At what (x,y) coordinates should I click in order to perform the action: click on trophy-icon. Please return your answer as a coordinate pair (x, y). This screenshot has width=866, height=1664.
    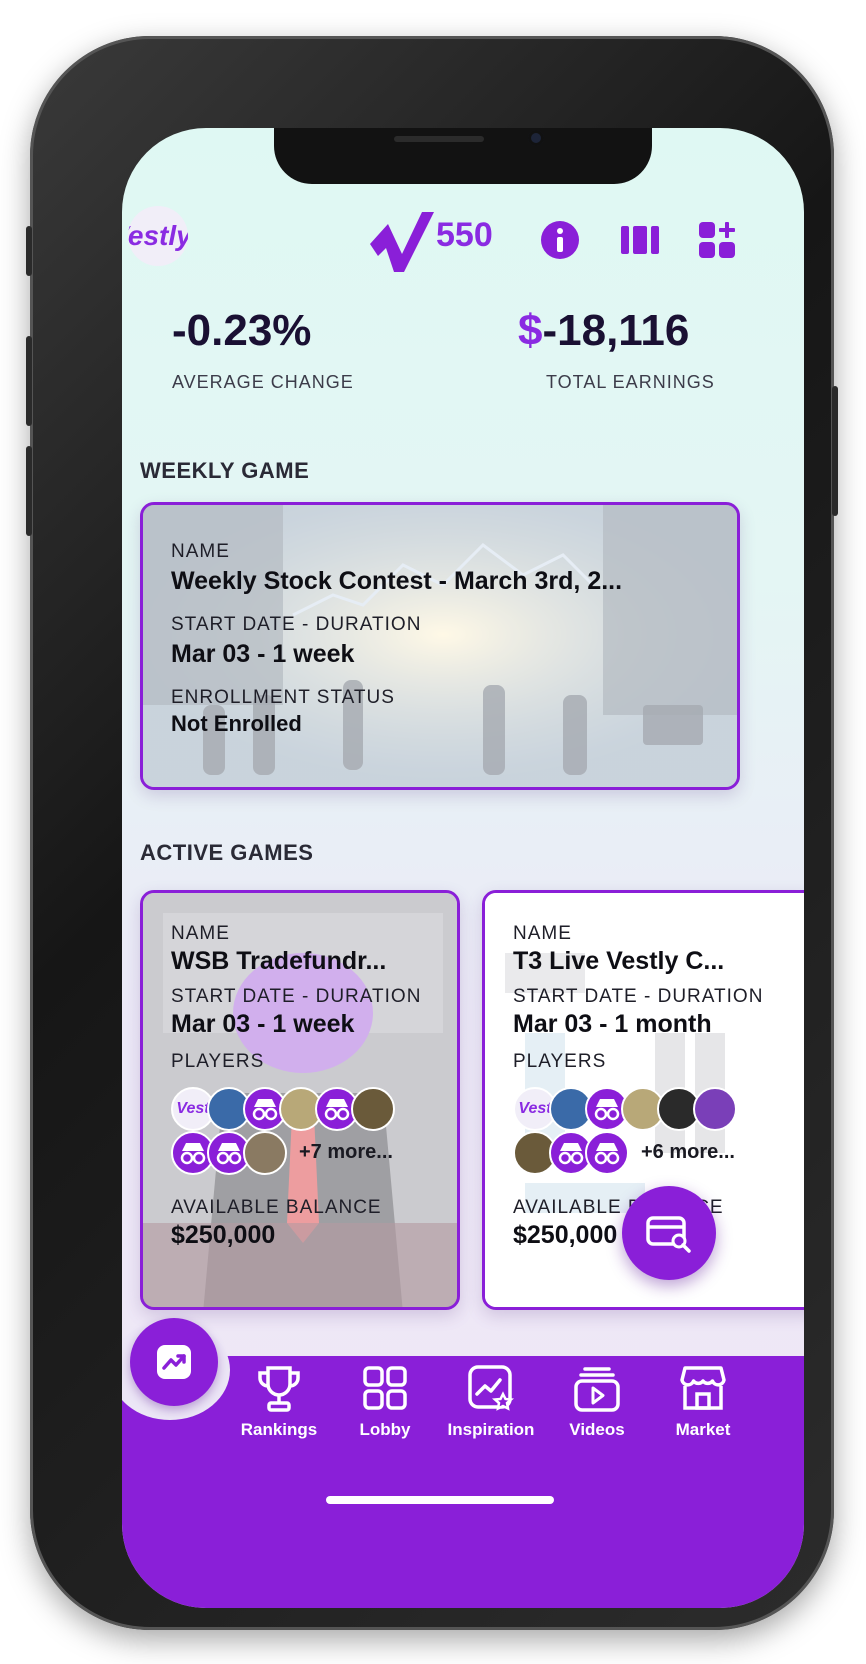
    Looking at the image, I should click on (279, 1389).